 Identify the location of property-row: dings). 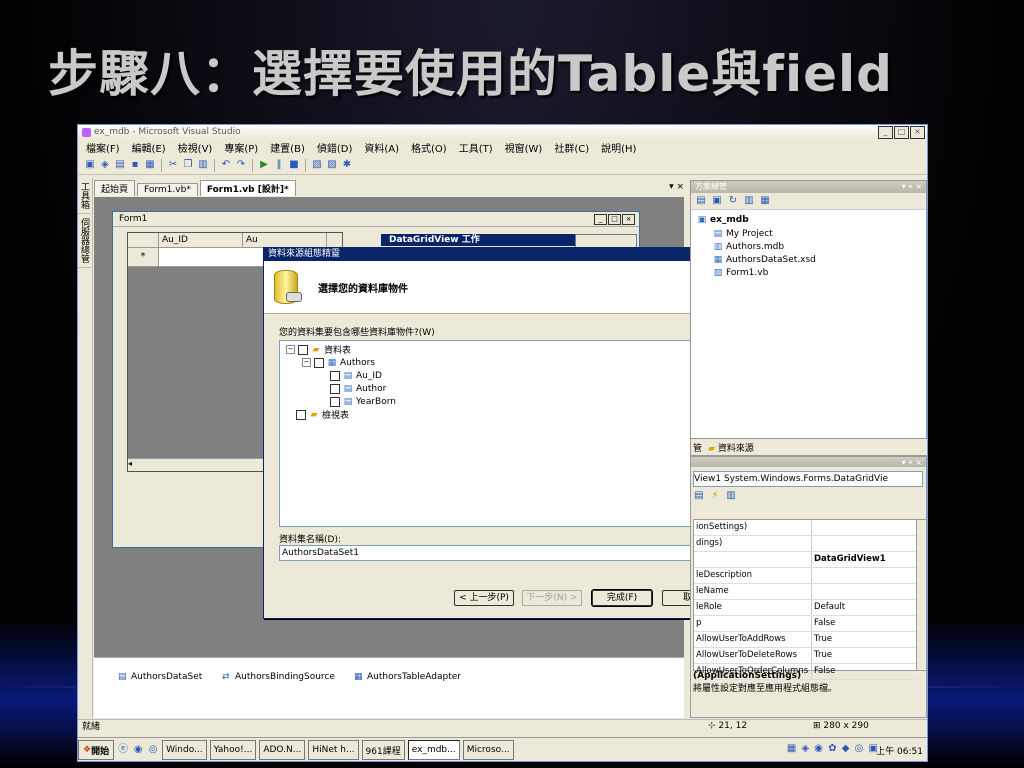
(805, 544).